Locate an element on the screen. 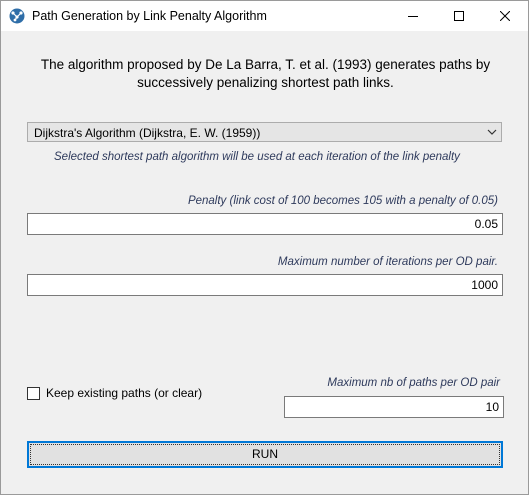  minimize-icon is located at coordinates (413, 16).